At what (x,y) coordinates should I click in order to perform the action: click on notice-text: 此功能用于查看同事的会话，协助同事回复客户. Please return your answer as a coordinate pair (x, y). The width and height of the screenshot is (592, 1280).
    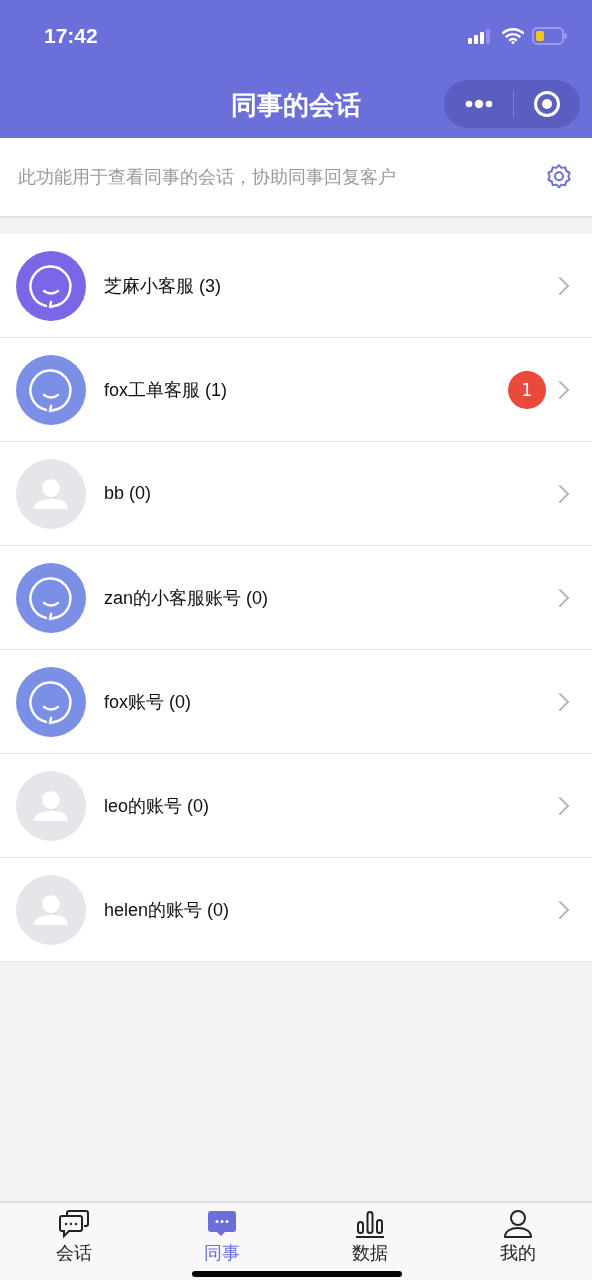
    Looking at the image, I should click on (207, 177).